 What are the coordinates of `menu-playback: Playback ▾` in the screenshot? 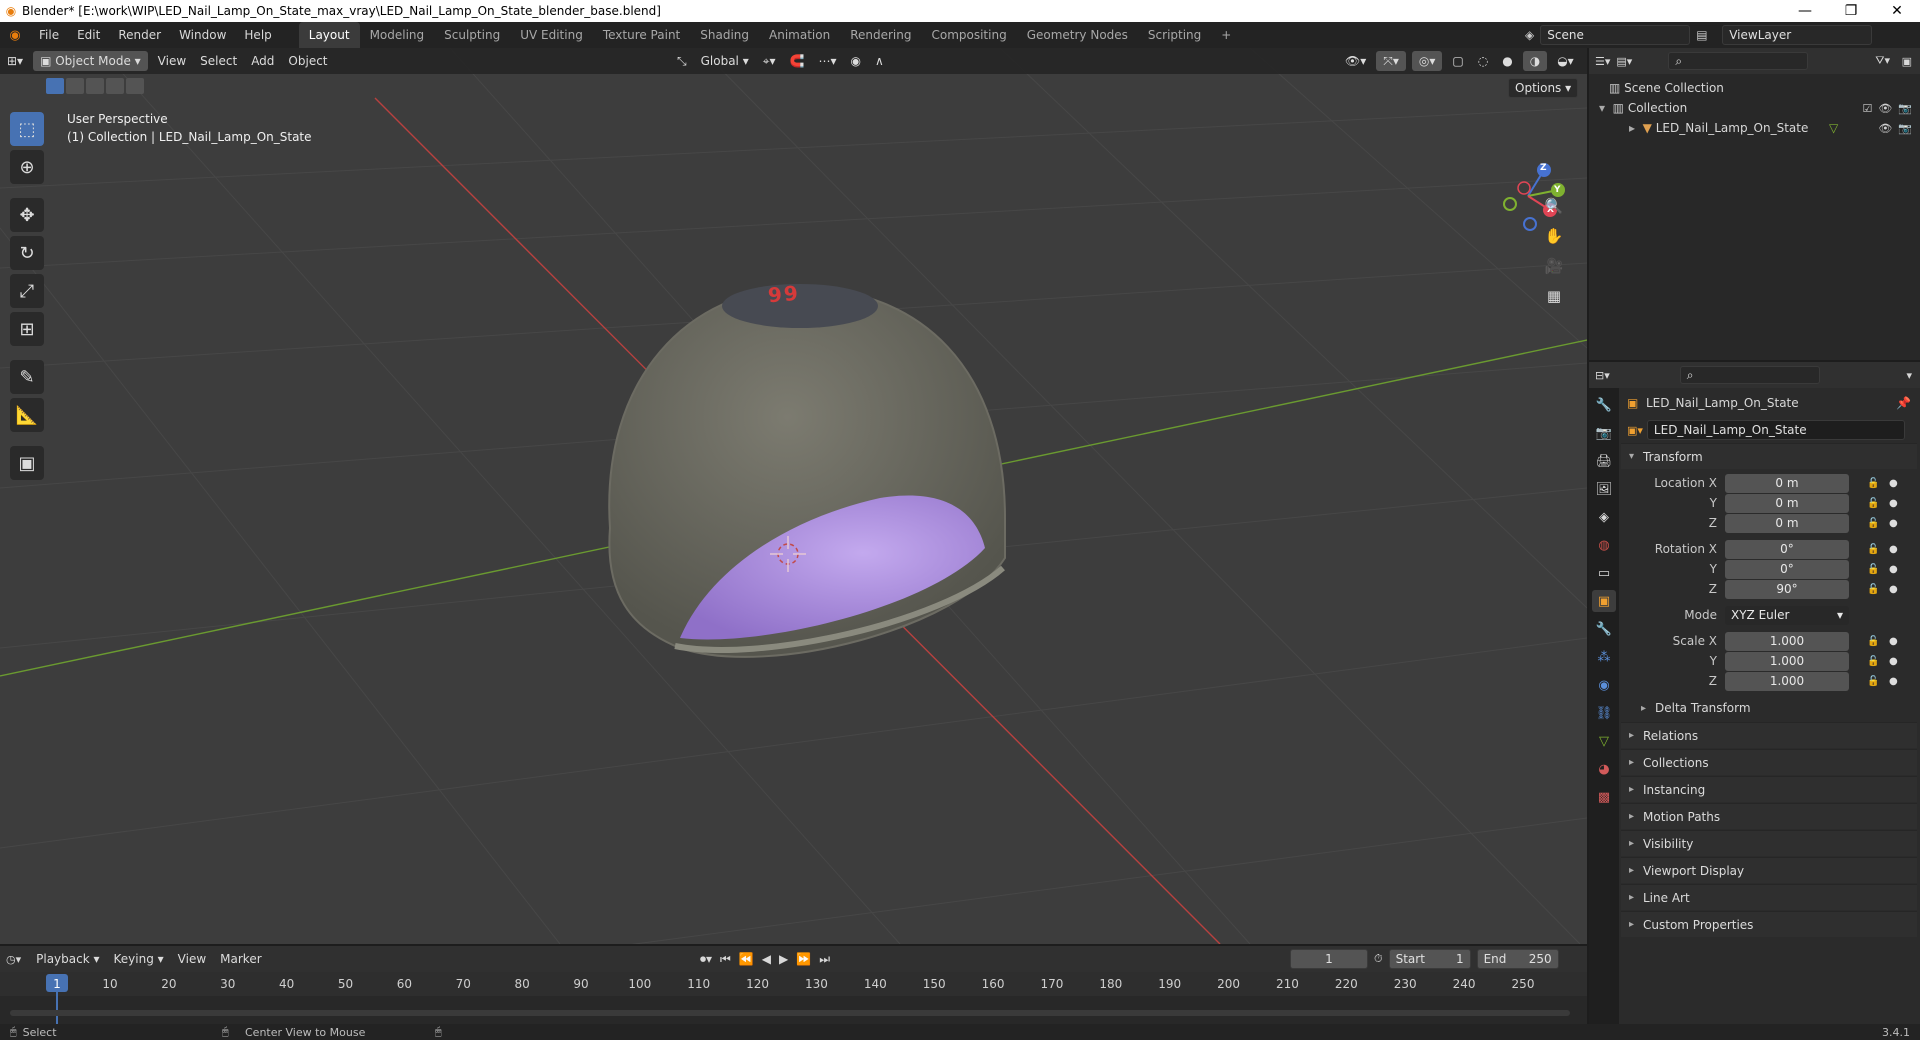 It's located at (67, 959).